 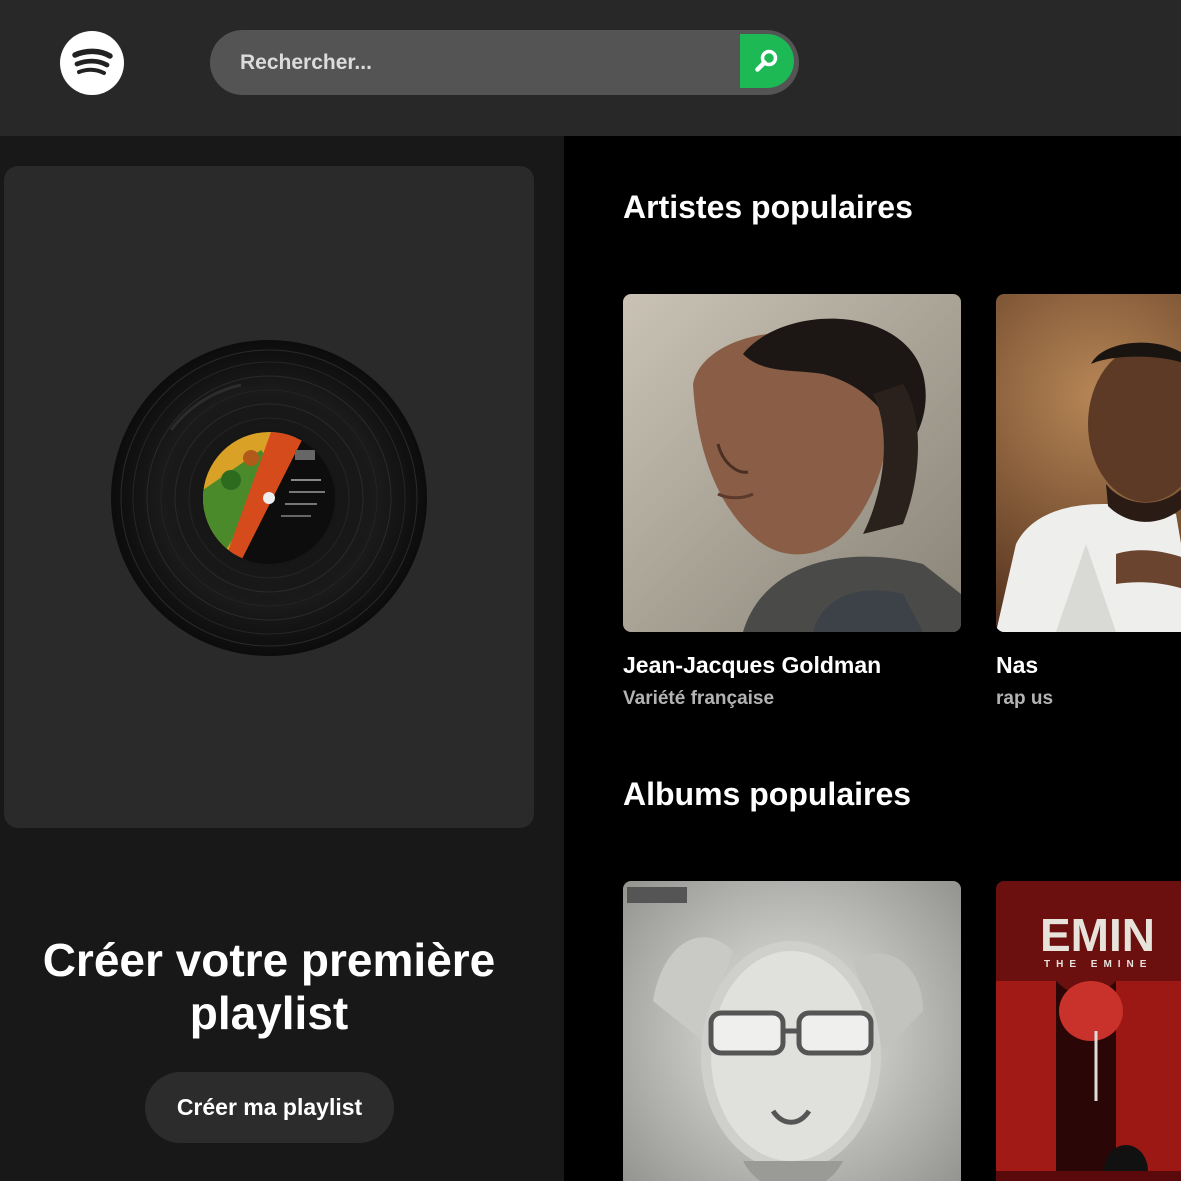 I want to click on search-button, so click(x=767, y=61).